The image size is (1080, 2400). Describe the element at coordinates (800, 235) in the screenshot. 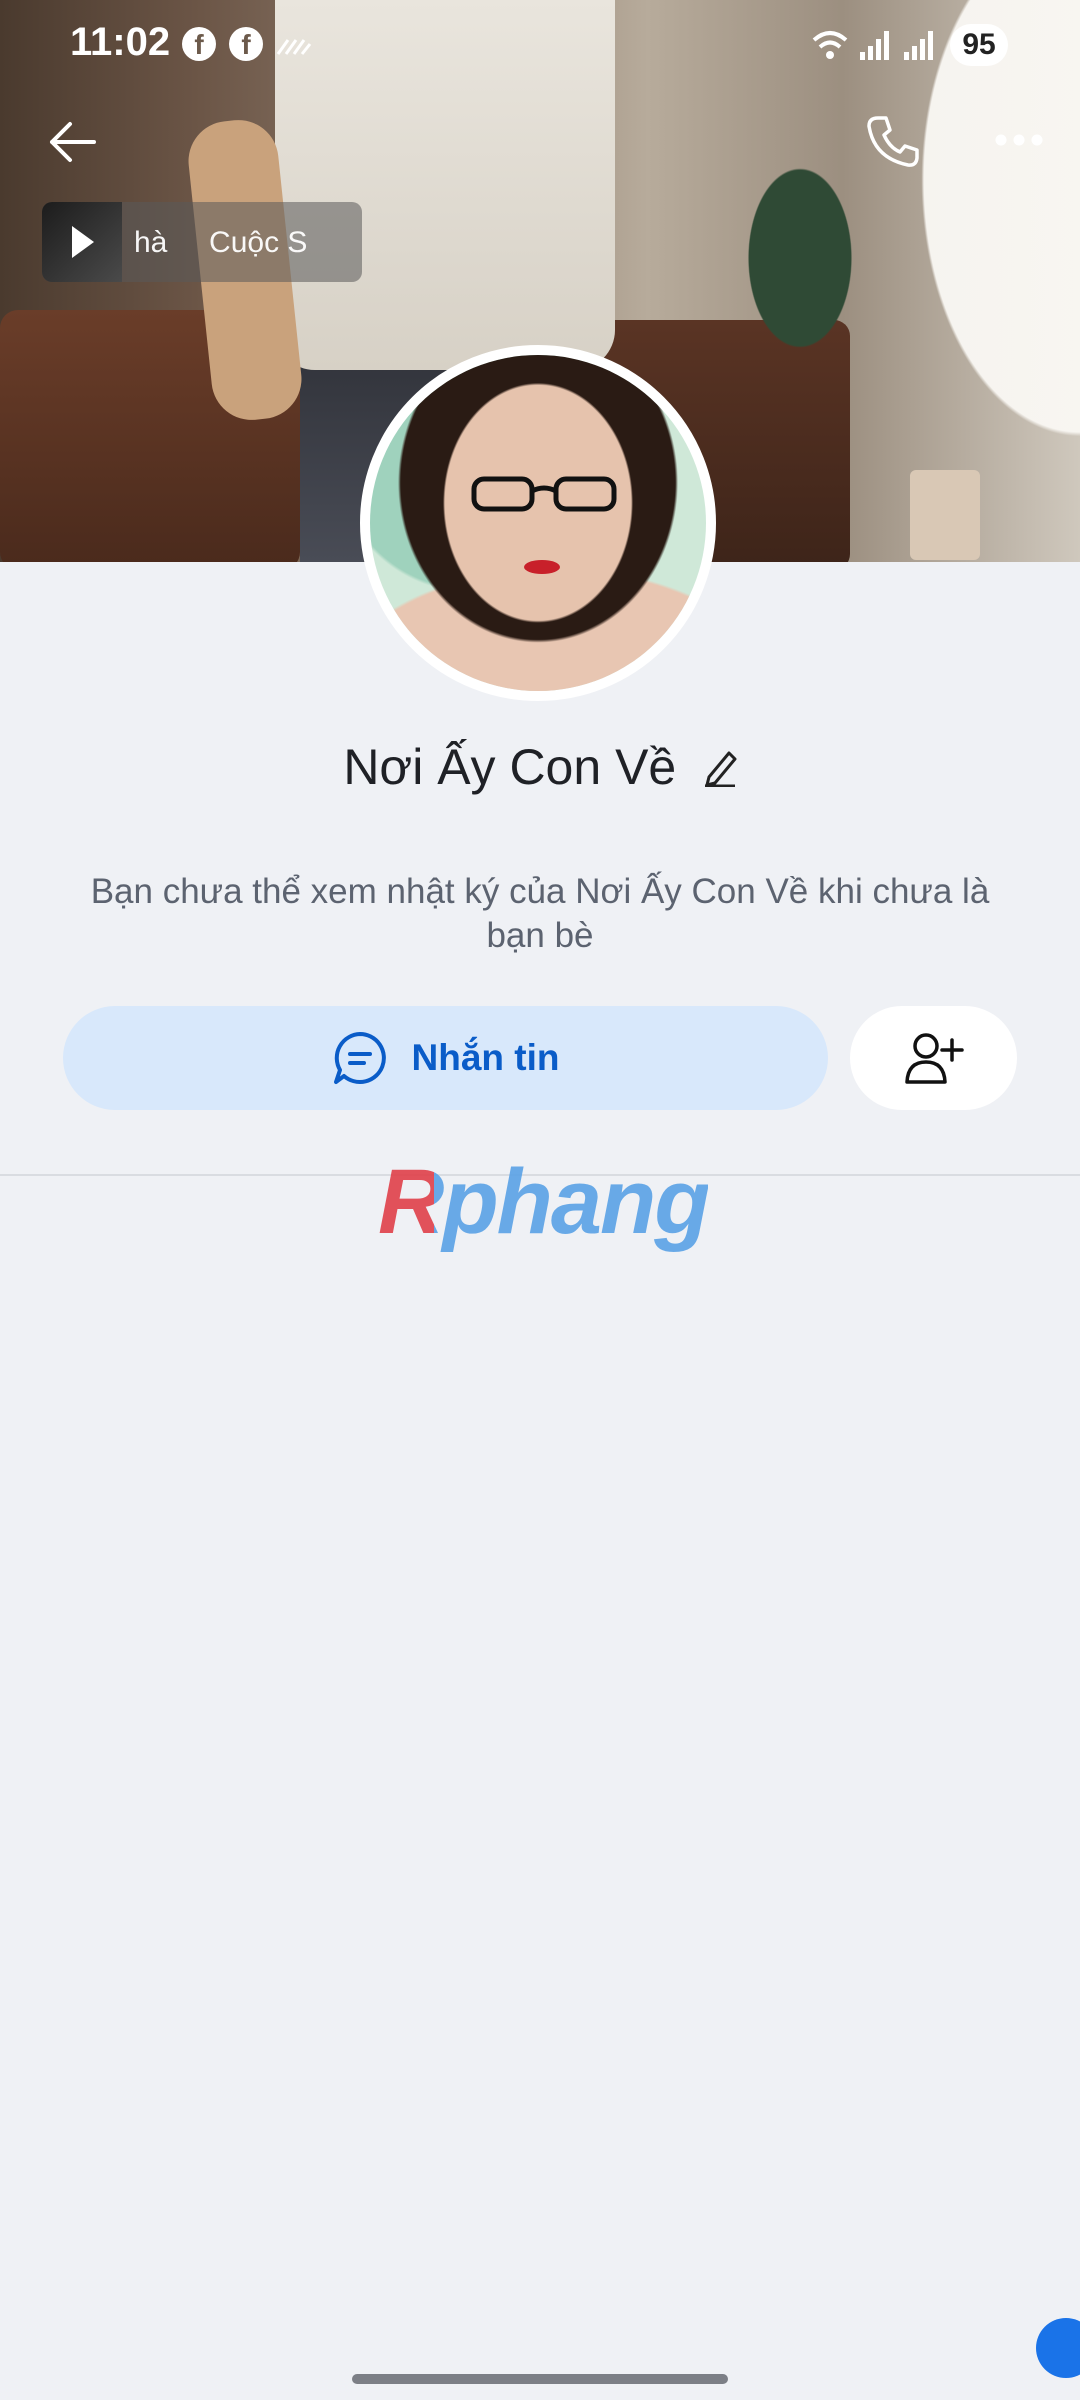

I see `cover-plant` at that location.